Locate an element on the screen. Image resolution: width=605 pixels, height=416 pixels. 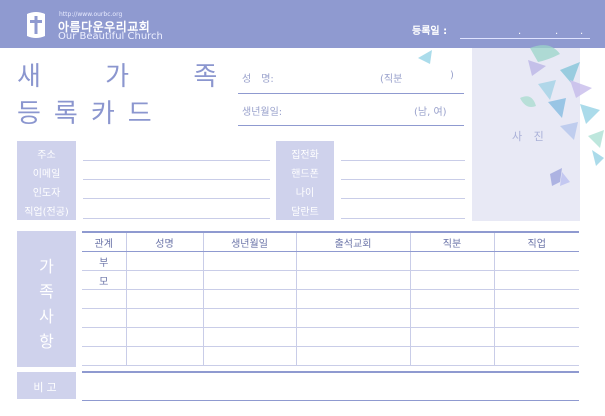
age-field is located at coordinates (403, 198).